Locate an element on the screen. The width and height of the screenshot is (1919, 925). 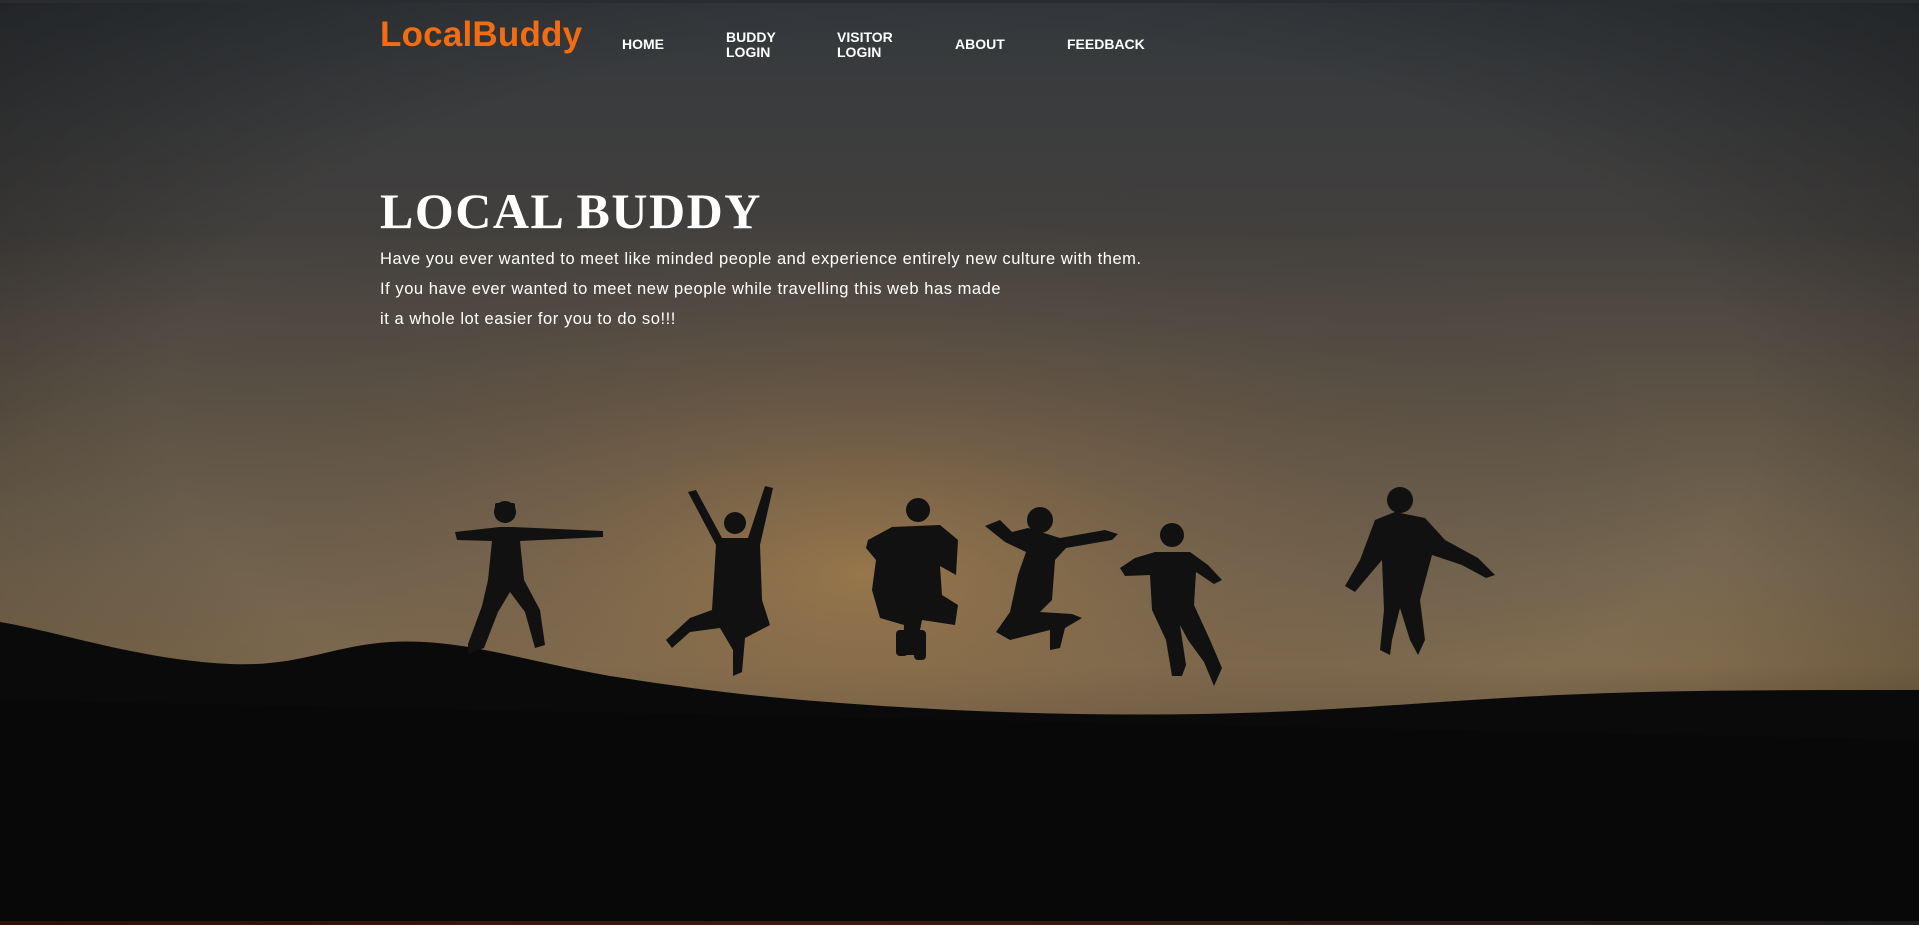
nav-buddy-login-link: BUDDY LOGIN is located at coordinates (756, 45).